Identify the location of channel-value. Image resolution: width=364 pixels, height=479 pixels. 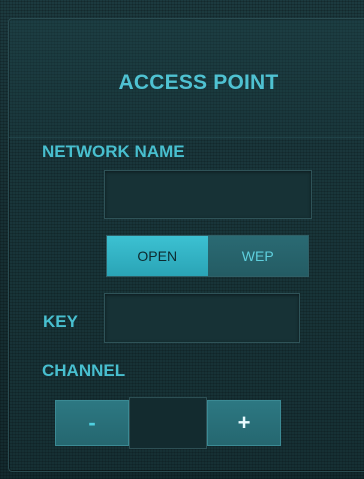
(168, 423).